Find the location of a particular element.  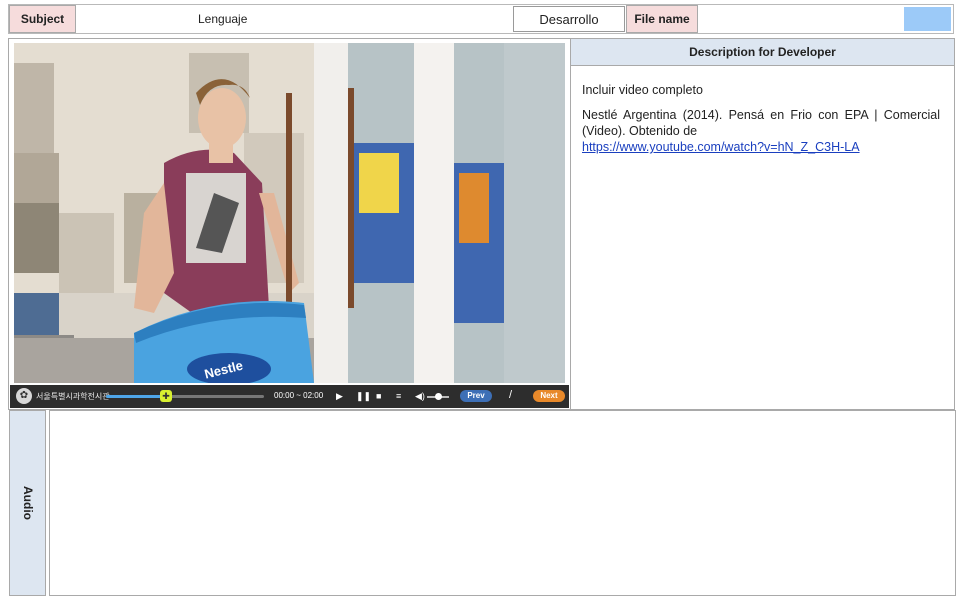

play-icon: ▶ is located at coordinates (339, 396).